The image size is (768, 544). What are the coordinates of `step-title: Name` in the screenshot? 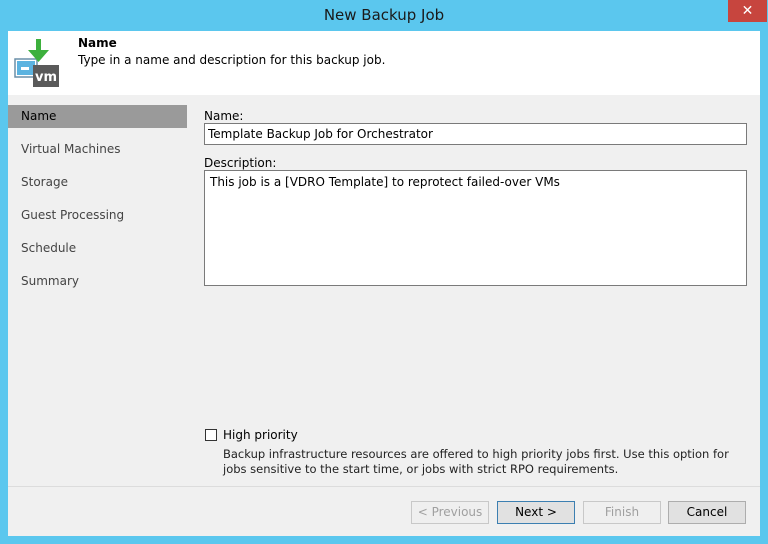 It's located at (97, 43).